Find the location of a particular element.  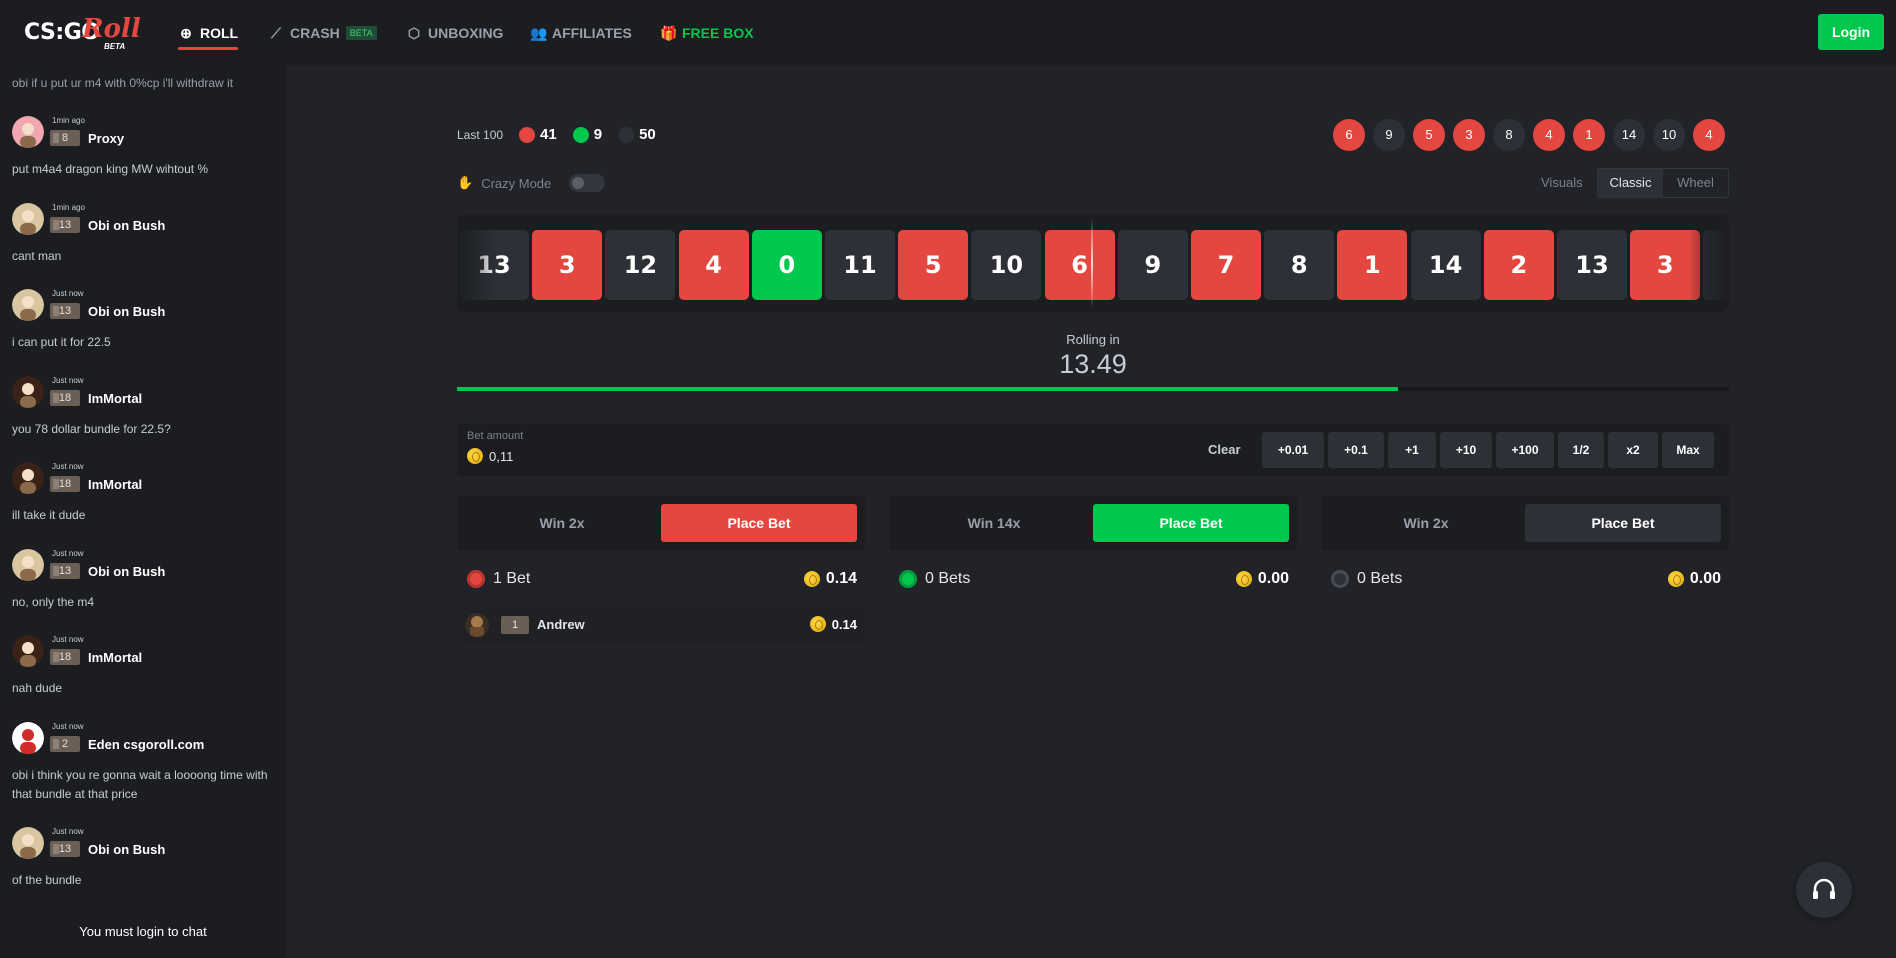

roulette-tile: 11 is located at coordinates (860, 265).